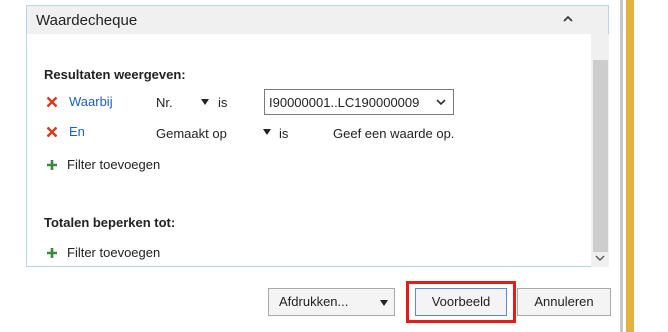 This screenshot has height=332, width=668. Describe the element at coordinates (191, 133) in the screenshot. I see `filter-field-gemaakt-op: Gemaakt op` at that location.